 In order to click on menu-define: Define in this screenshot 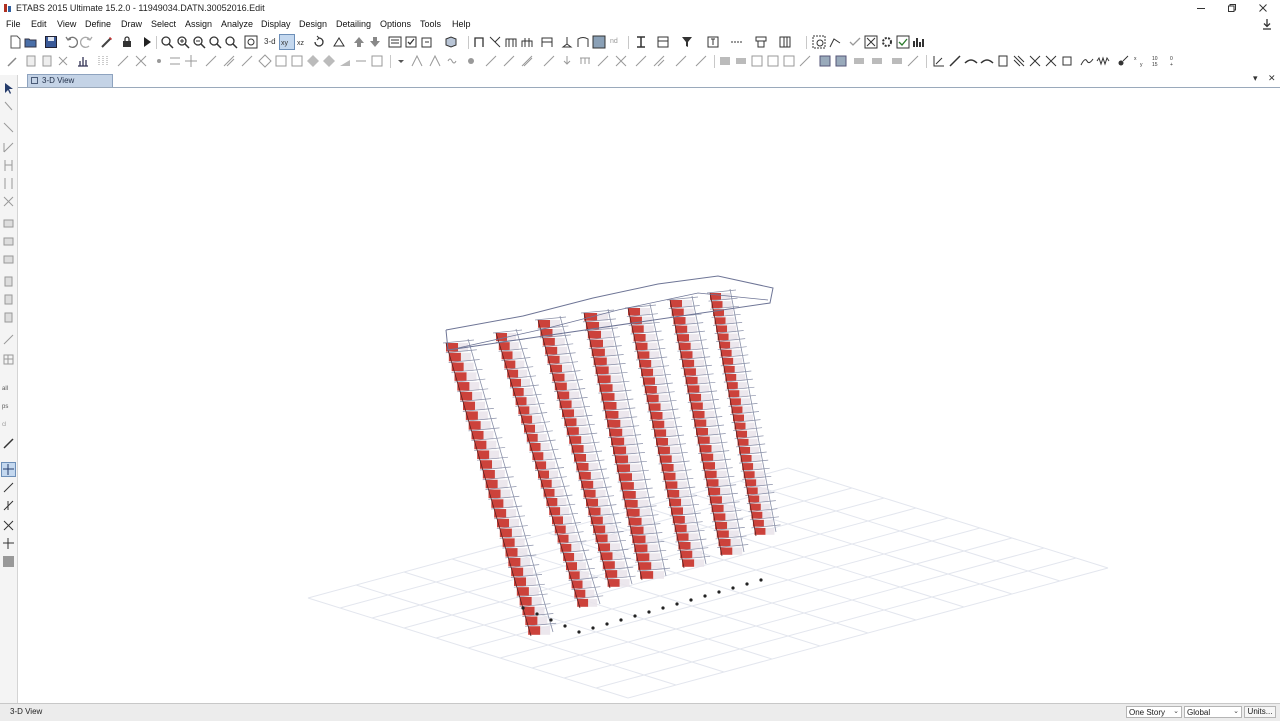, I will do `click(98, 24)`.